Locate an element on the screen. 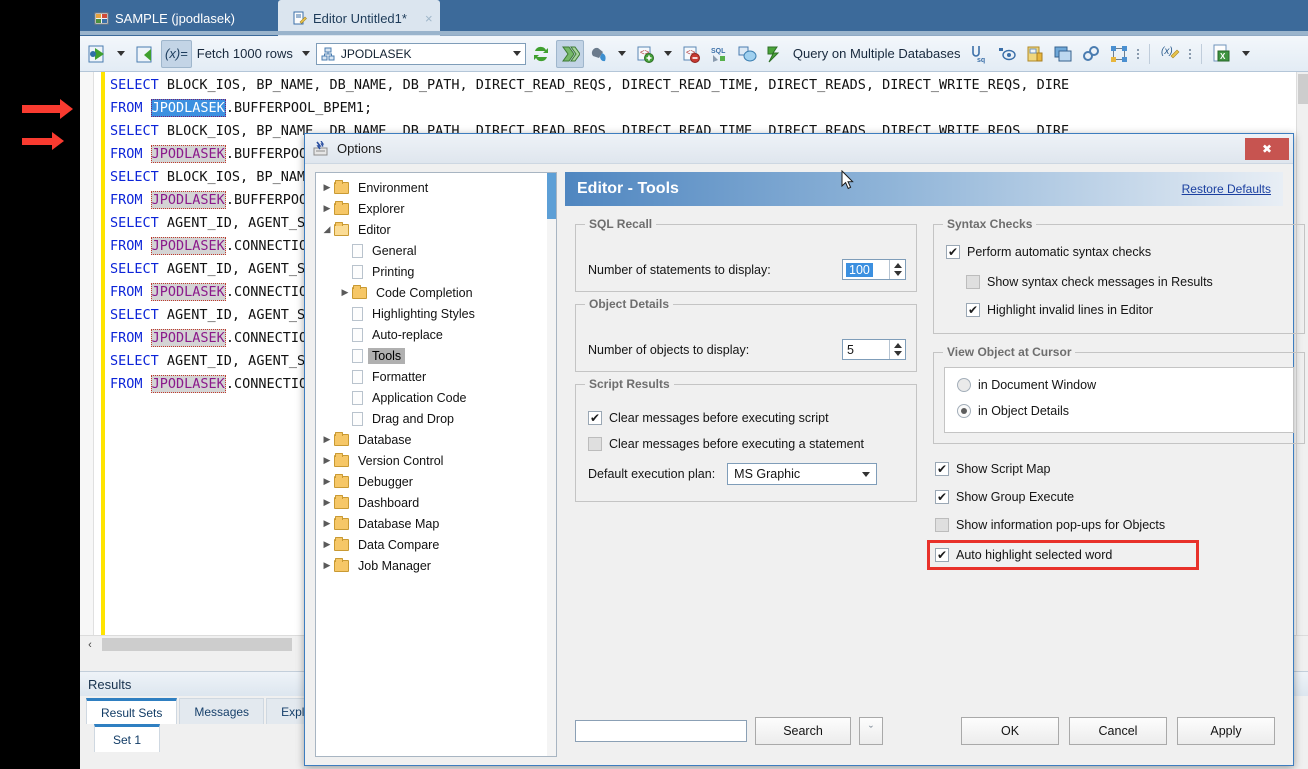 The image size is (1308, 769). run-script-dropdown-caret is located at coordinates (121, 53).